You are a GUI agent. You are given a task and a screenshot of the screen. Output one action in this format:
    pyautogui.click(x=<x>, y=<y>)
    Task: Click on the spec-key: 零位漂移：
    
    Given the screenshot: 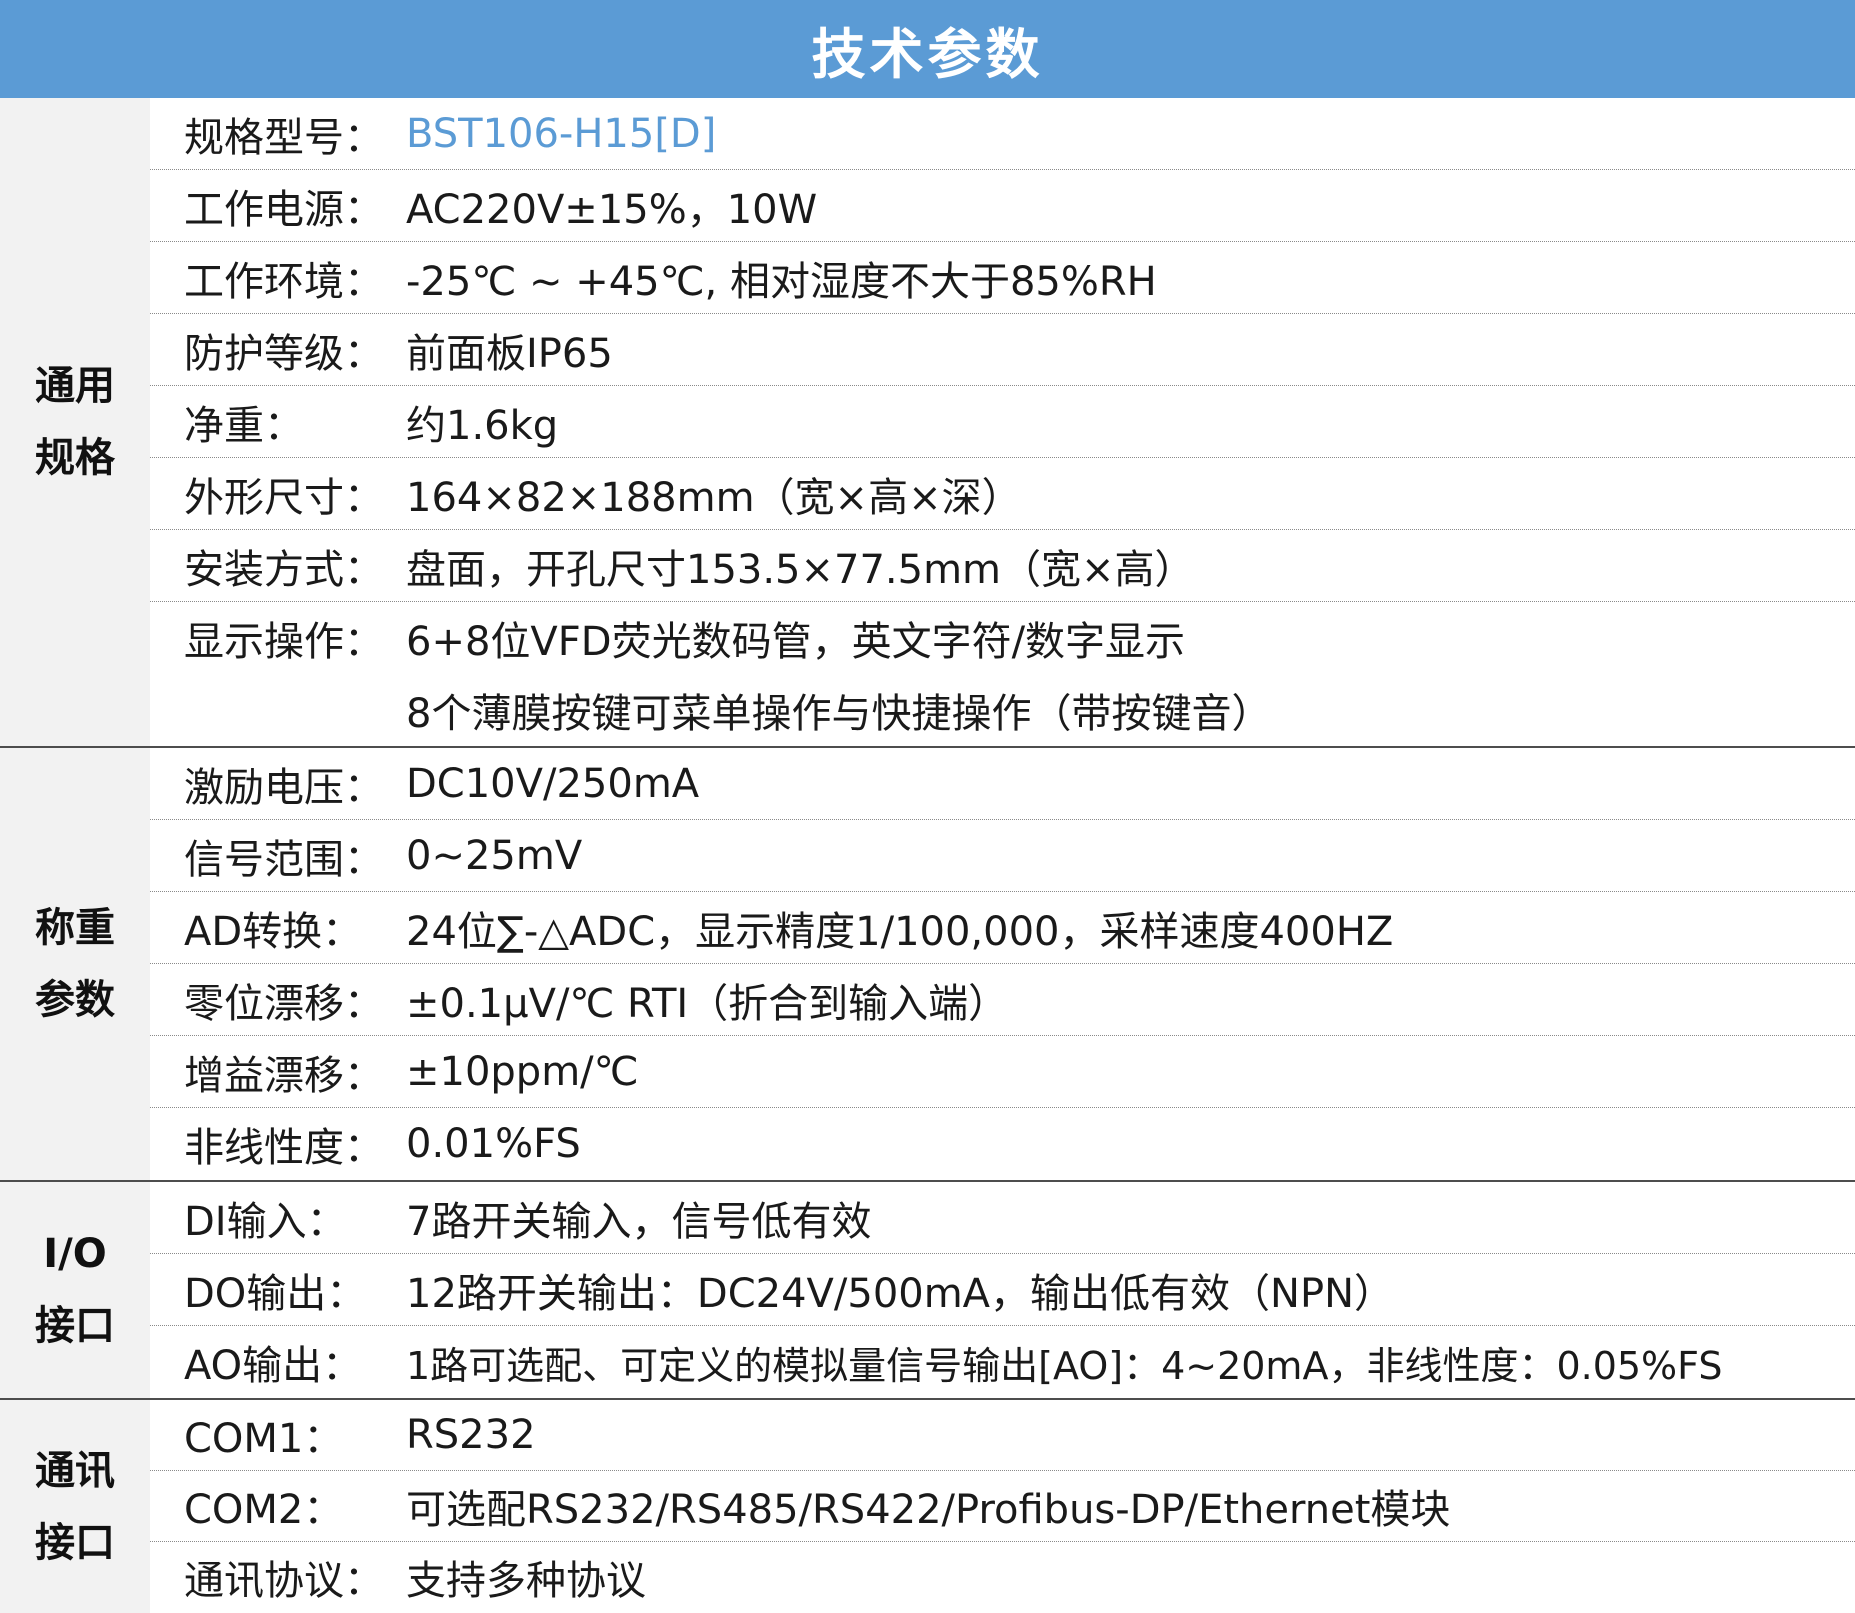 What is the action you would take?
    pyautogui.click(x=284, y=1003)
    